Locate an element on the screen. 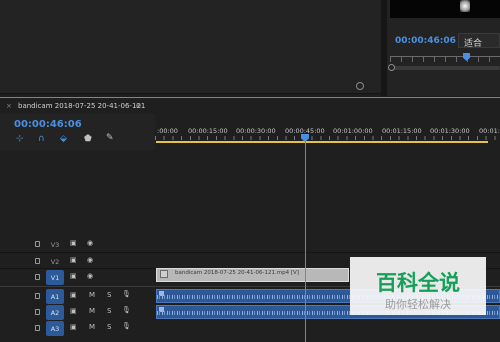 The height and width of the screenshot is (342, 500). program-zoom-scrollbar is located at coordinates (445, 68).